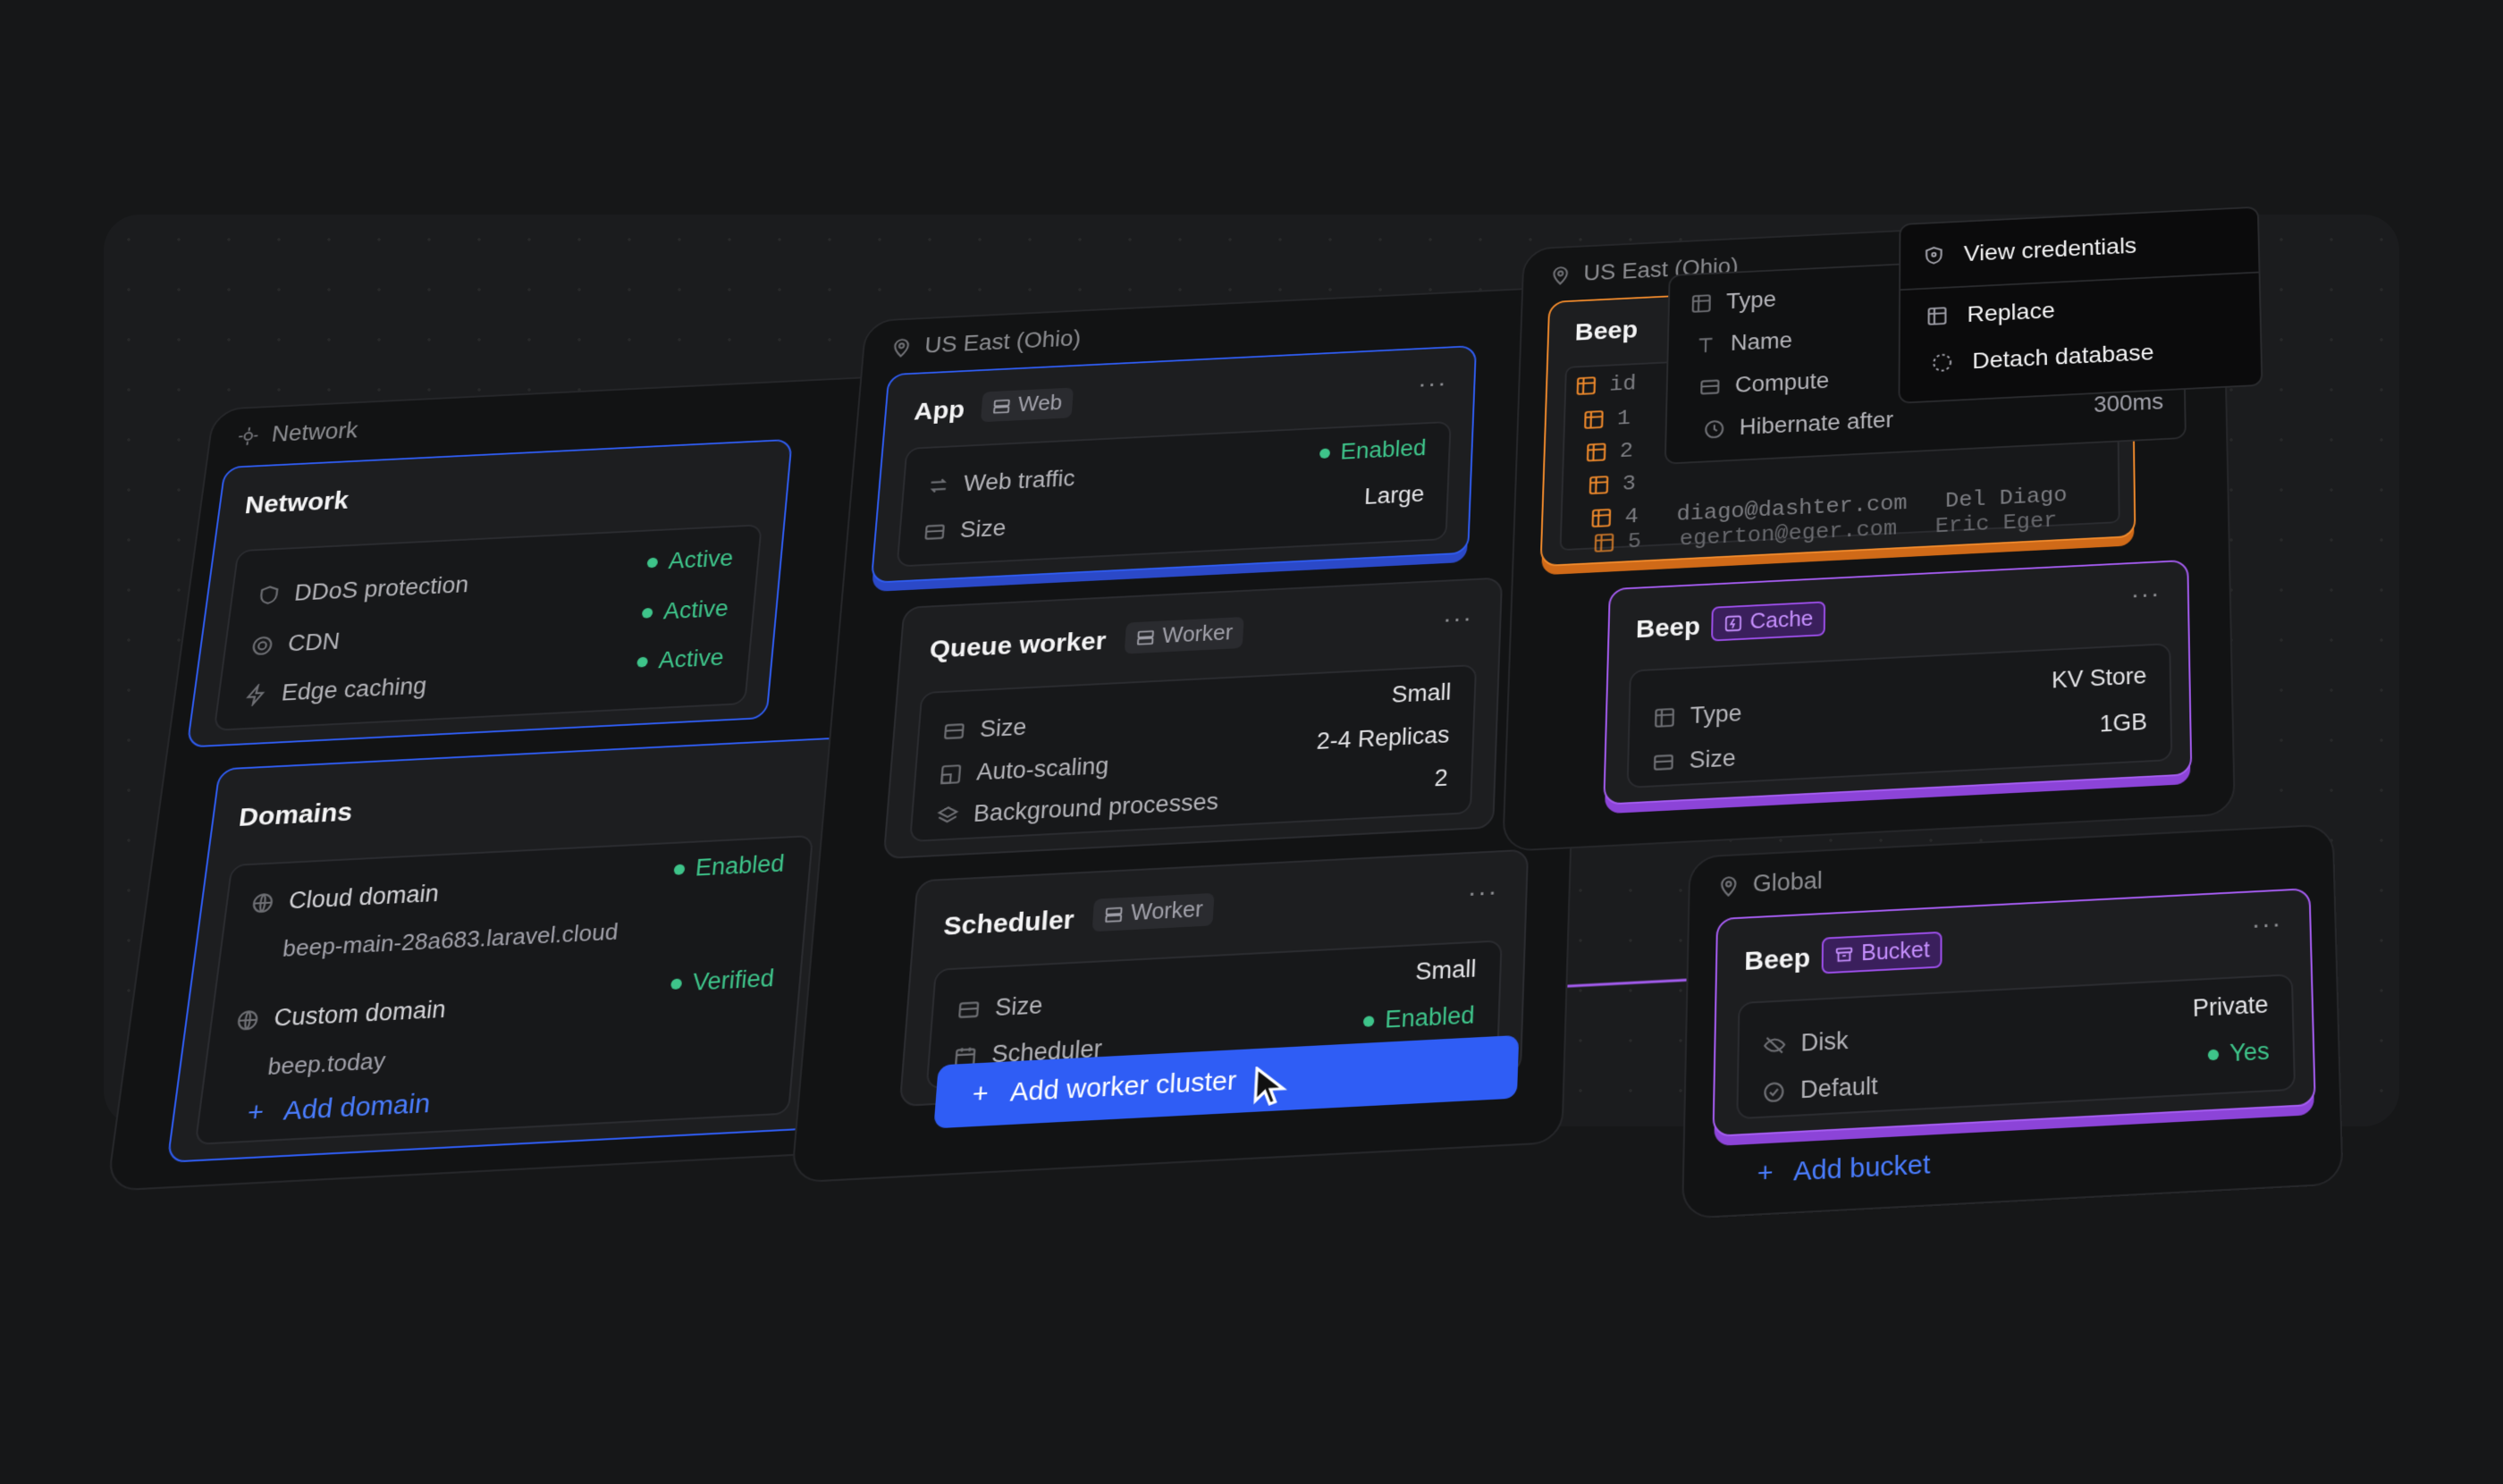  What do you see at coordinates (1394, 496) in the screenshot?
I see `app-size-value: Large` at bounding box center [1394, 496].